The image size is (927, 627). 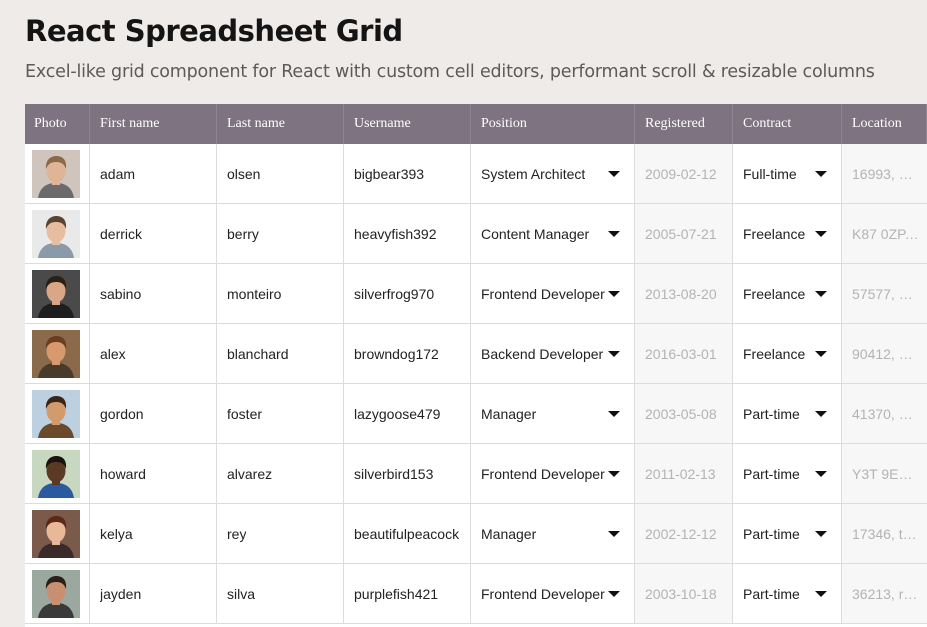 I want to click on username-cell: silverbird153, so click(x=407, y=473).